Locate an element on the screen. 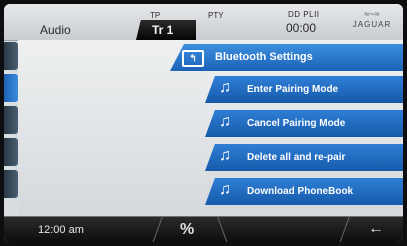  playback-time: 00:00 is located at coordinates (301, 28).